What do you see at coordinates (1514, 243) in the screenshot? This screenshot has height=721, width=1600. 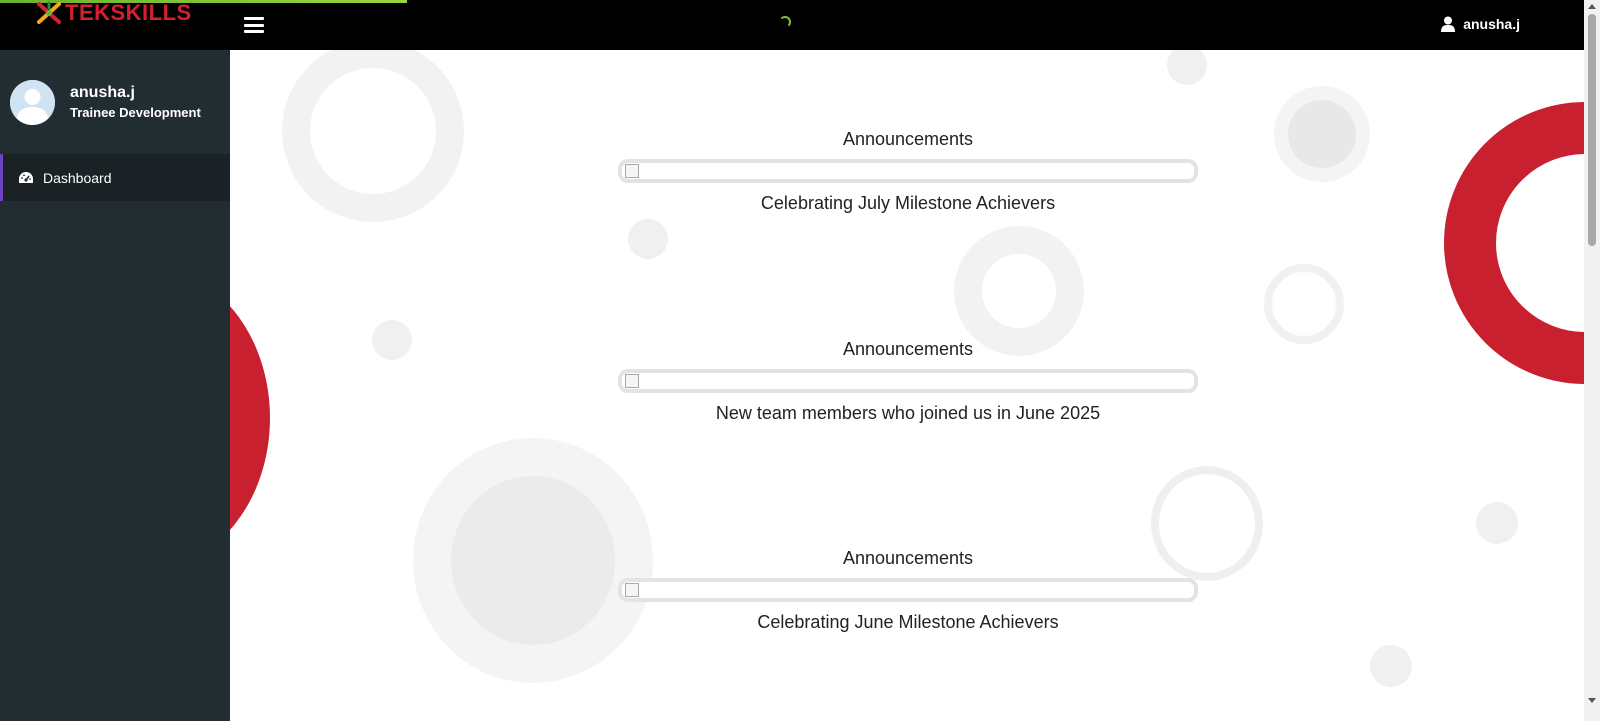 I see `decorative-red-ring` at bounding box center [1514, 243].